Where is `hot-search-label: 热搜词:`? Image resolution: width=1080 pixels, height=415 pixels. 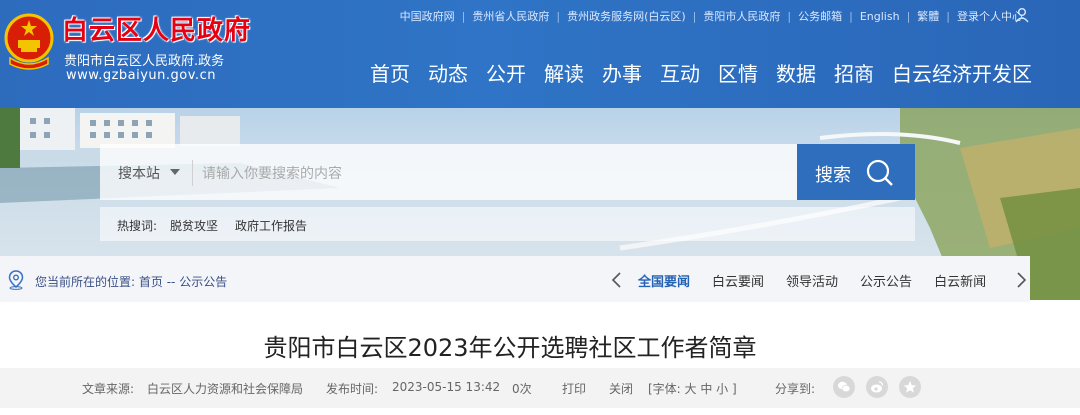 hot-search-label: 热搜词: is located at coordinates (137, 226).